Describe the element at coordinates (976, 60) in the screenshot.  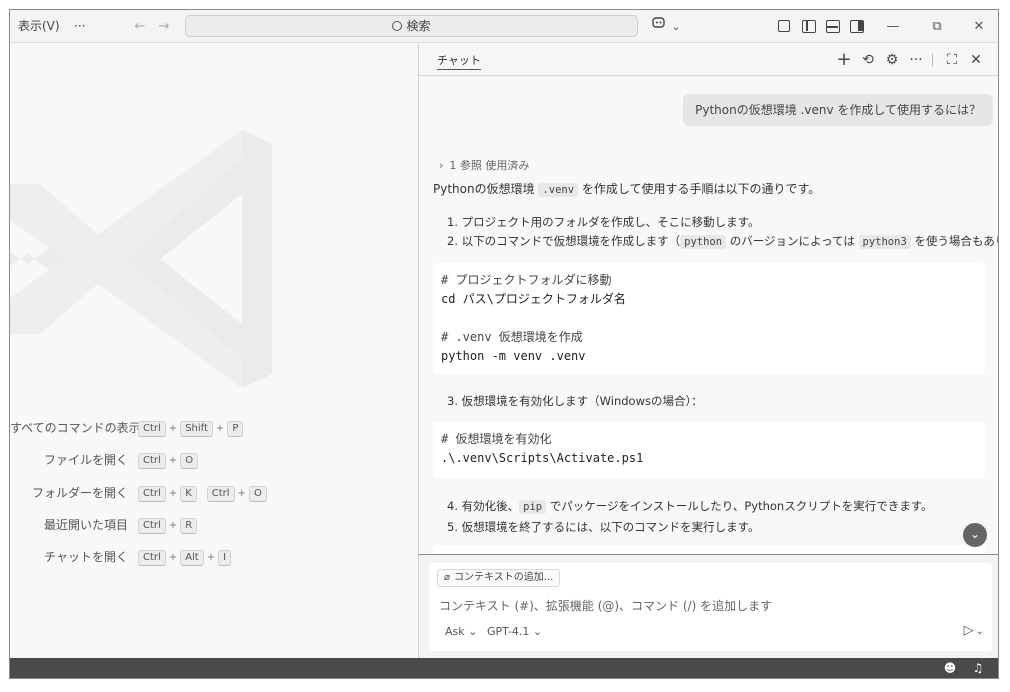
I see `close-chat-icon: ✕` at that location.